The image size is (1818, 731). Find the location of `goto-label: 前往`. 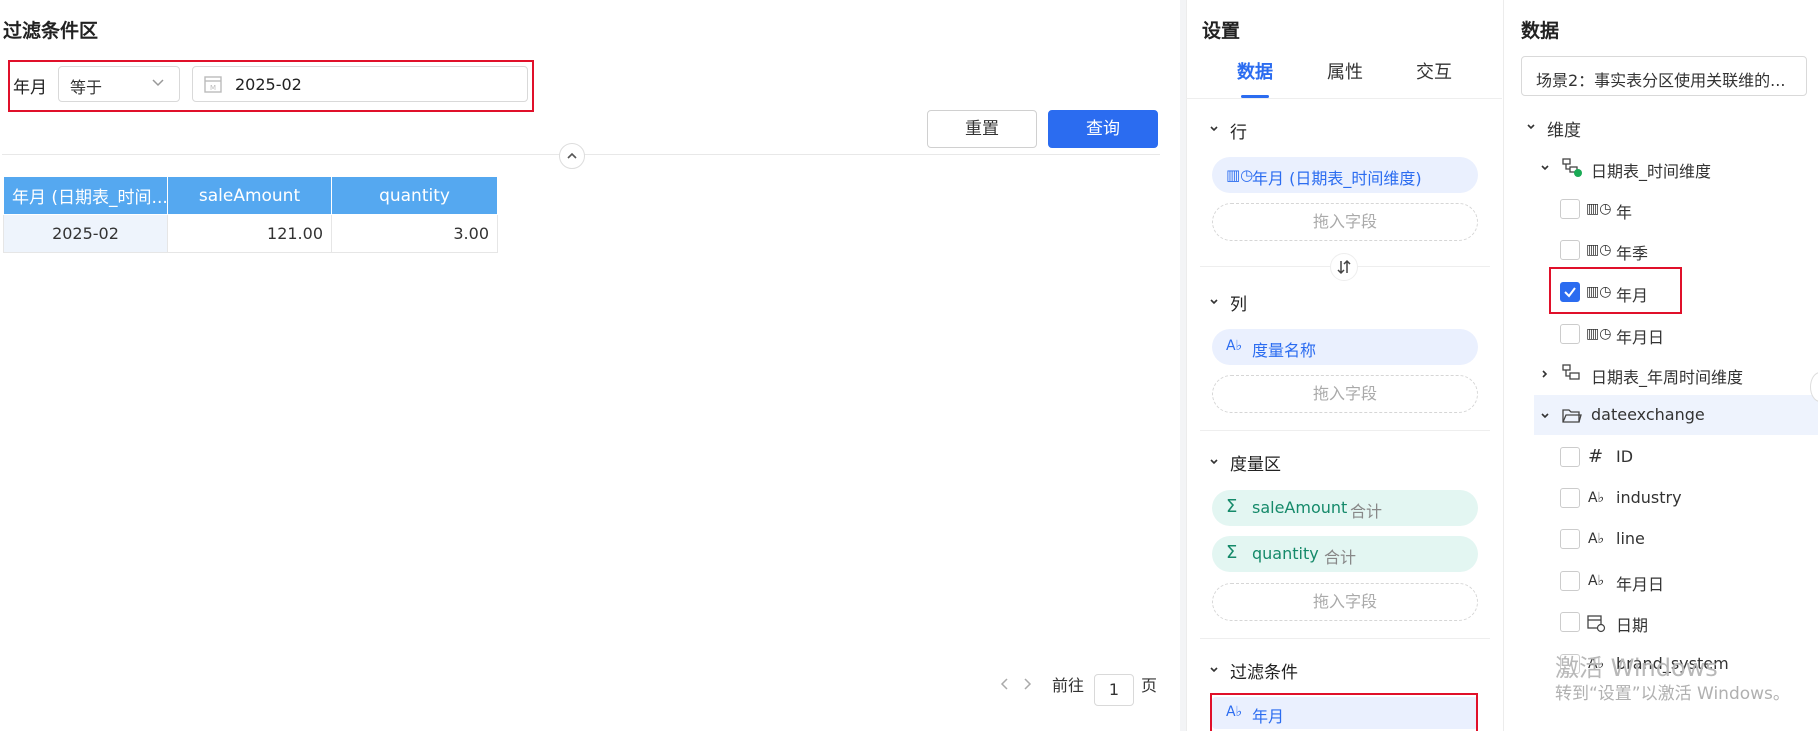

goto-label: 前往 is located at coordinates (1068, 685).